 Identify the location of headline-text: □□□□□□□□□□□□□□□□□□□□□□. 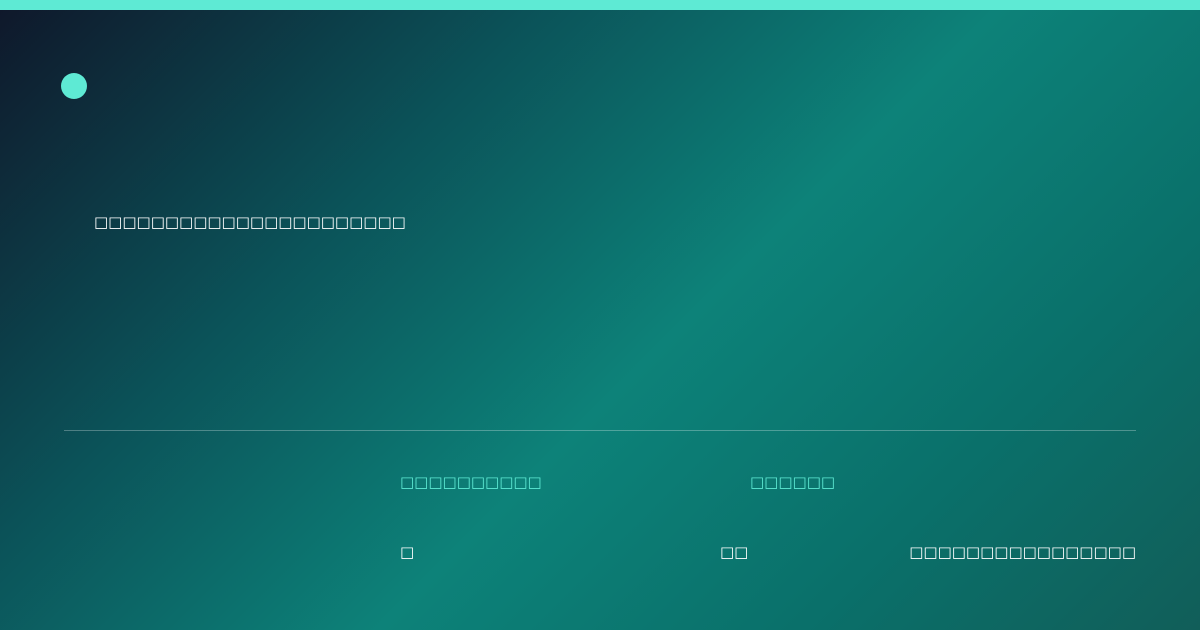
(250, 222).